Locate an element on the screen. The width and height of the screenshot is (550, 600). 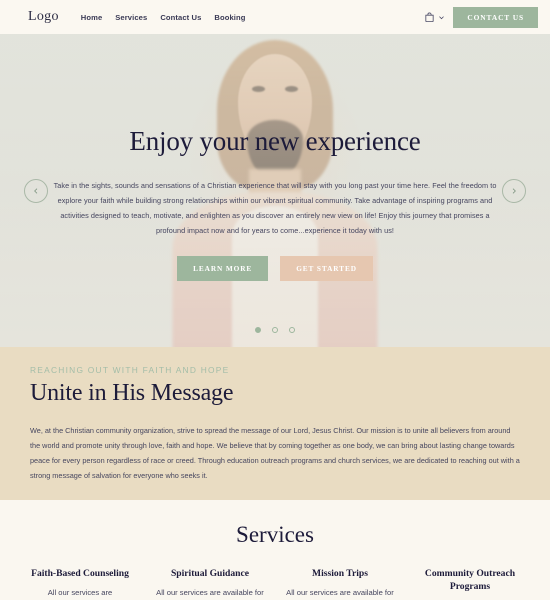
services-title: Services is located at coordinates (275, 534).